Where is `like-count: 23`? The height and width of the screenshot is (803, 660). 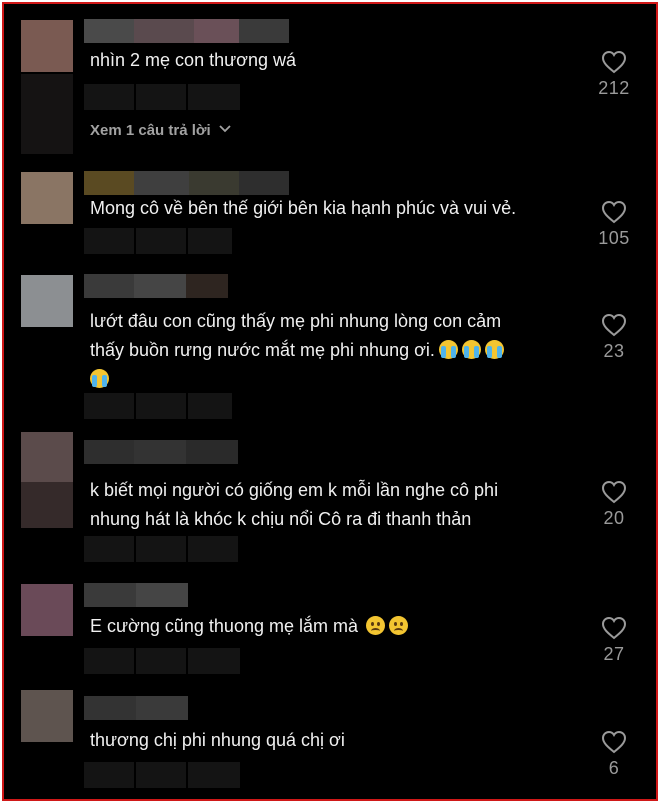 like-count: 23 is located at coordinates (614, 351).